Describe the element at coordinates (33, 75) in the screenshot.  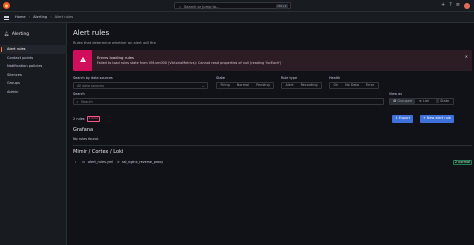
I see `sidebar-item-silences: Silences` at that location.